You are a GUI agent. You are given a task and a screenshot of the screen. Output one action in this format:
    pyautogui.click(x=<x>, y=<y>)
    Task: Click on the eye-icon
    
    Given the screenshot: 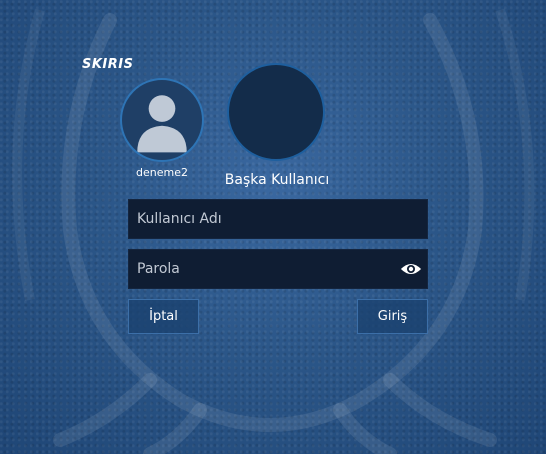 What is the action you would take?
    pyautogui.click(x=411, y=269)
    